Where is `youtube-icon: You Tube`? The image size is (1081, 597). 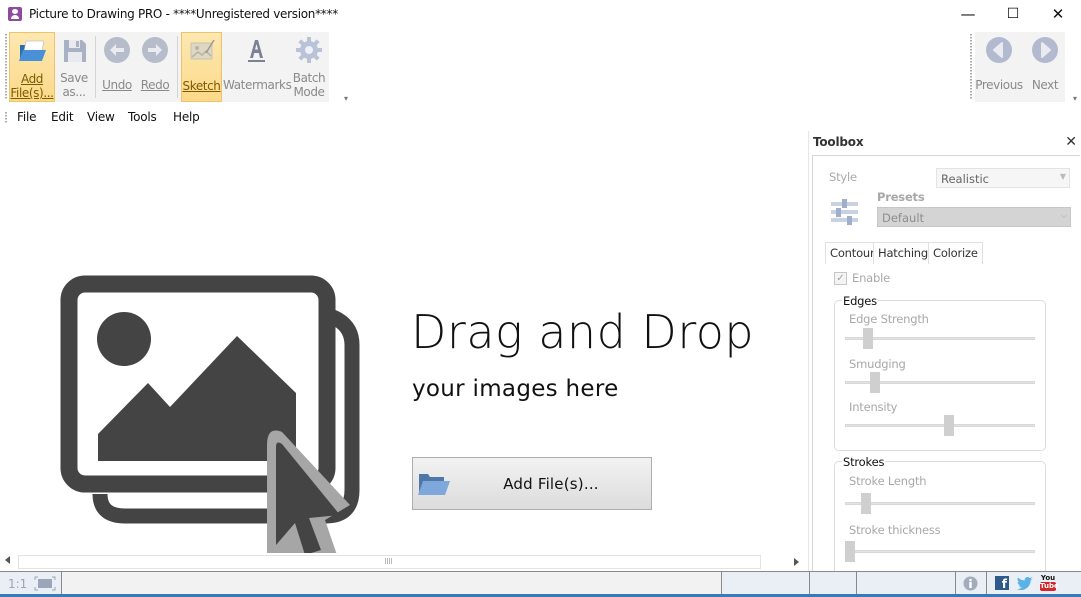 youtube-icon: You Tube is located at coordinates (1049, 582).